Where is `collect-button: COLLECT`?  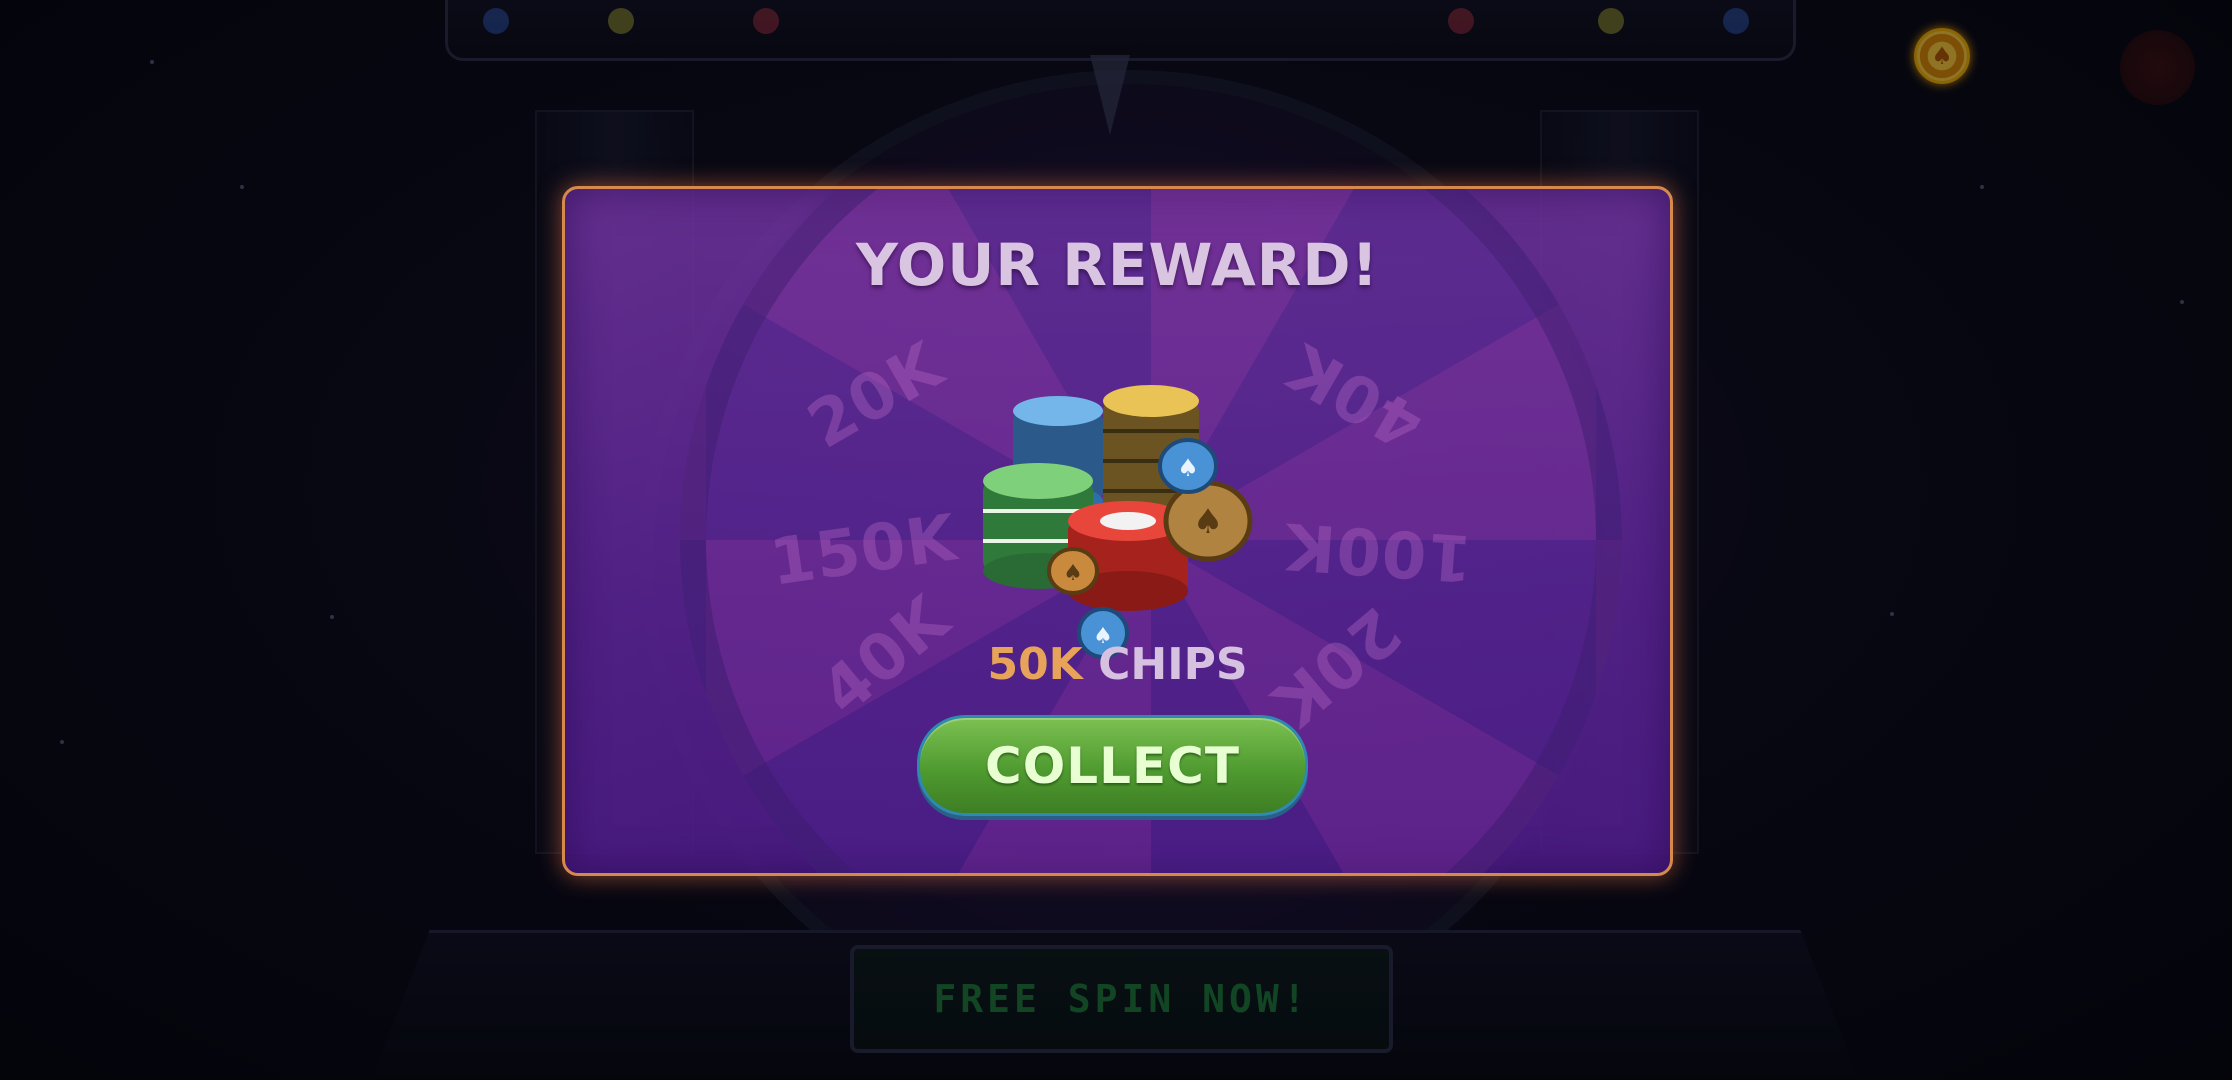
collect-button: COLLECT is located at coordinates (1112, 765).